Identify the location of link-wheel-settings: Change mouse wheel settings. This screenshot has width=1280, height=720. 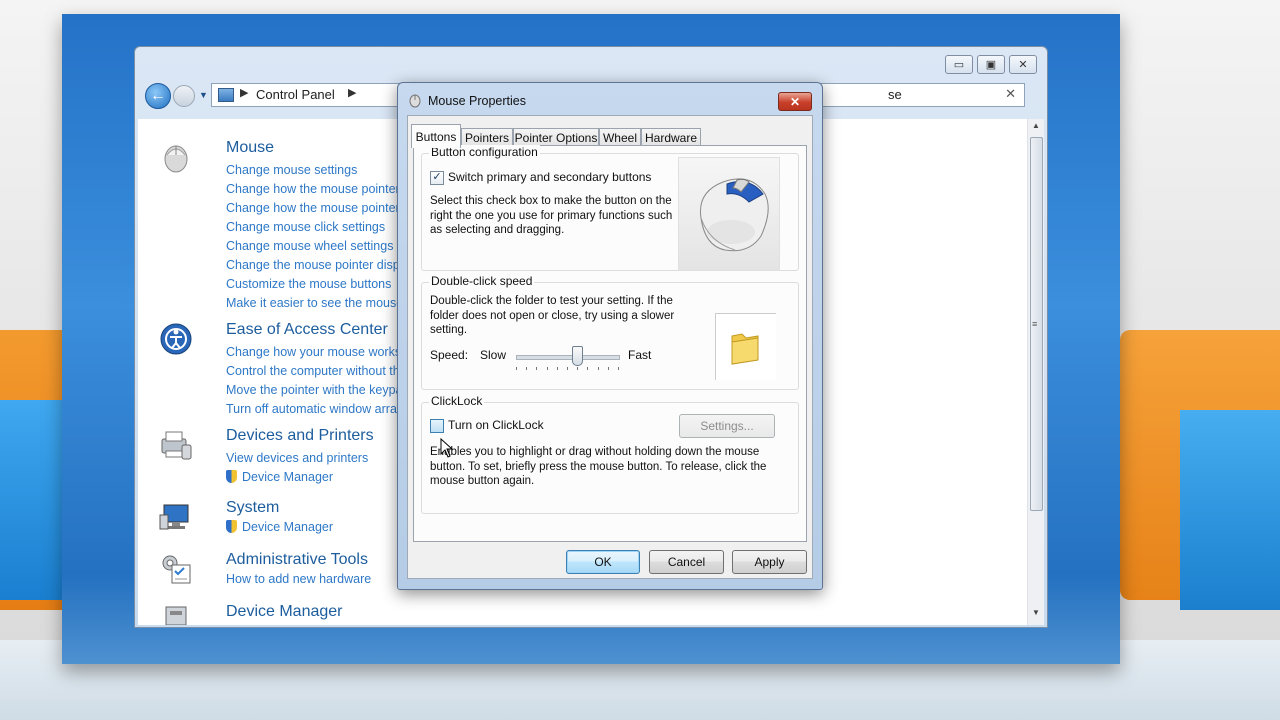
(309, 246).